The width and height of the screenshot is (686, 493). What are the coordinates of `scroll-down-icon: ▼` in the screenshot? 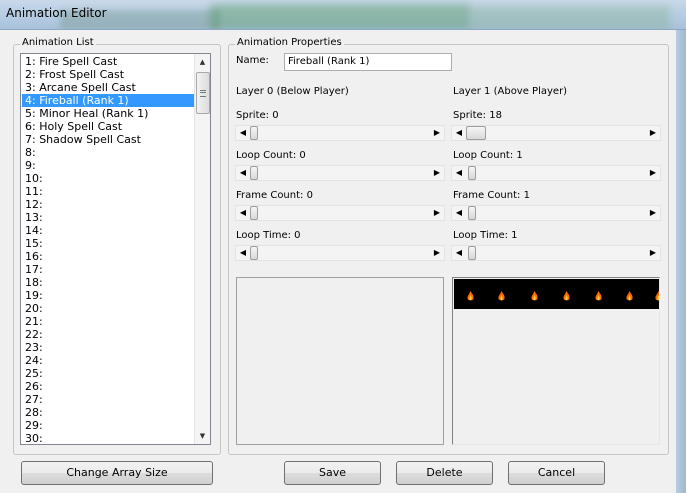 It's located at (202, 436).